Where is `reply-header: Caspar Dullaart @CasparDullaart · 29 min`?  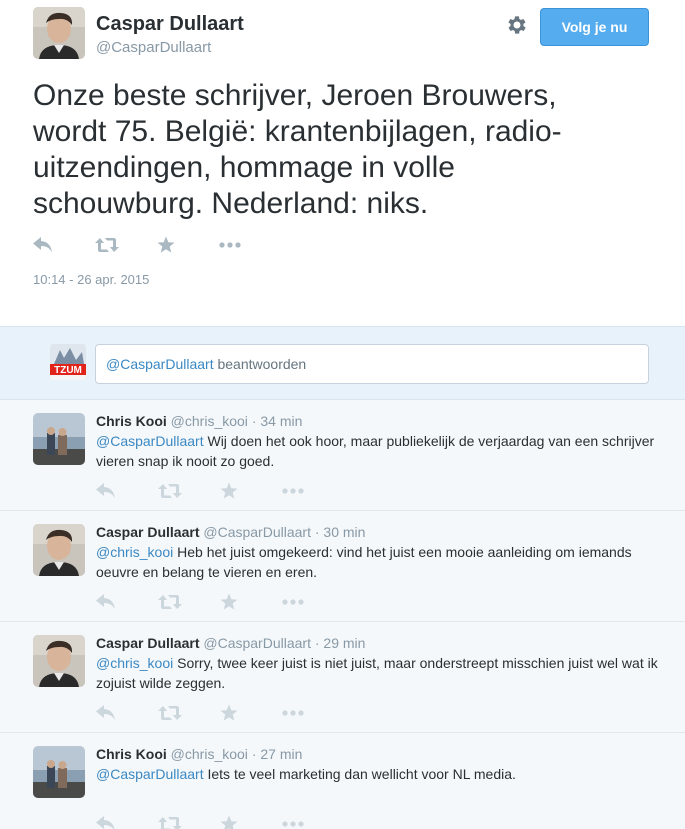
reply-header: Caspar Dullaart @CasparDullaart · 29 min is located at coordinates (230, 643).